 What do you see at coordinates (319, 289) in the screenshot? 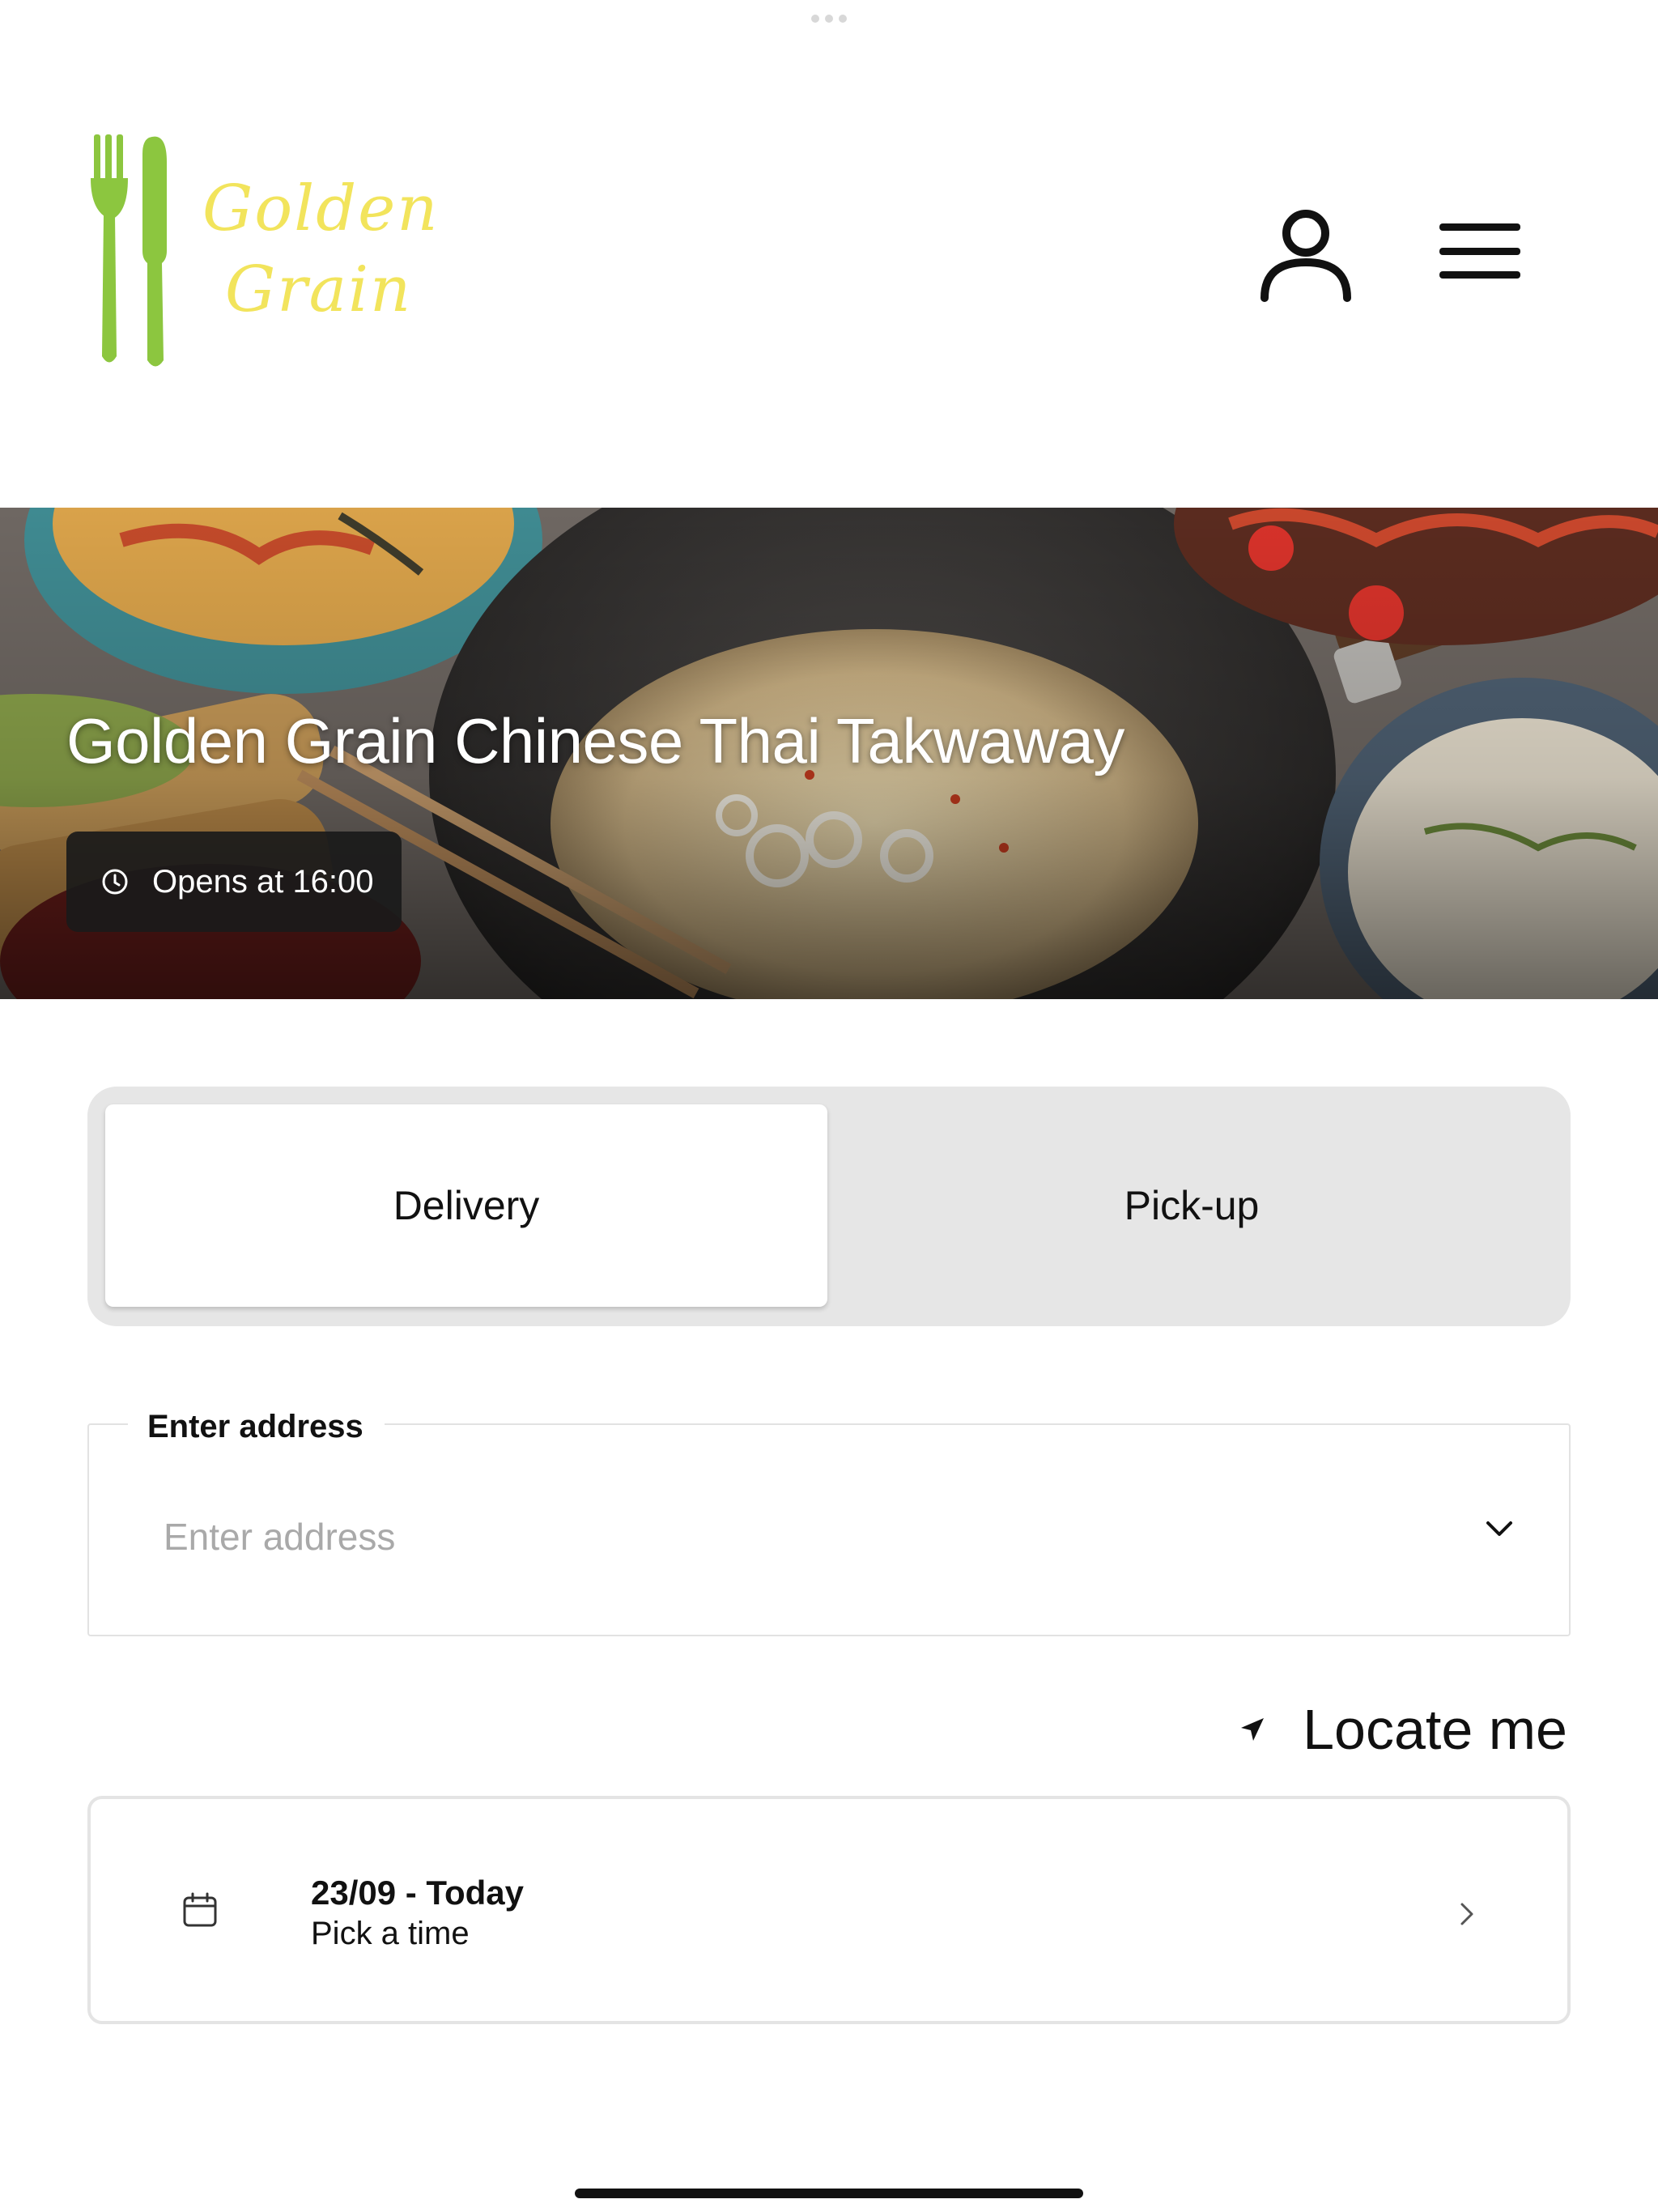
I see `logo-line-2: Grain` at bounding box center [319, 289].